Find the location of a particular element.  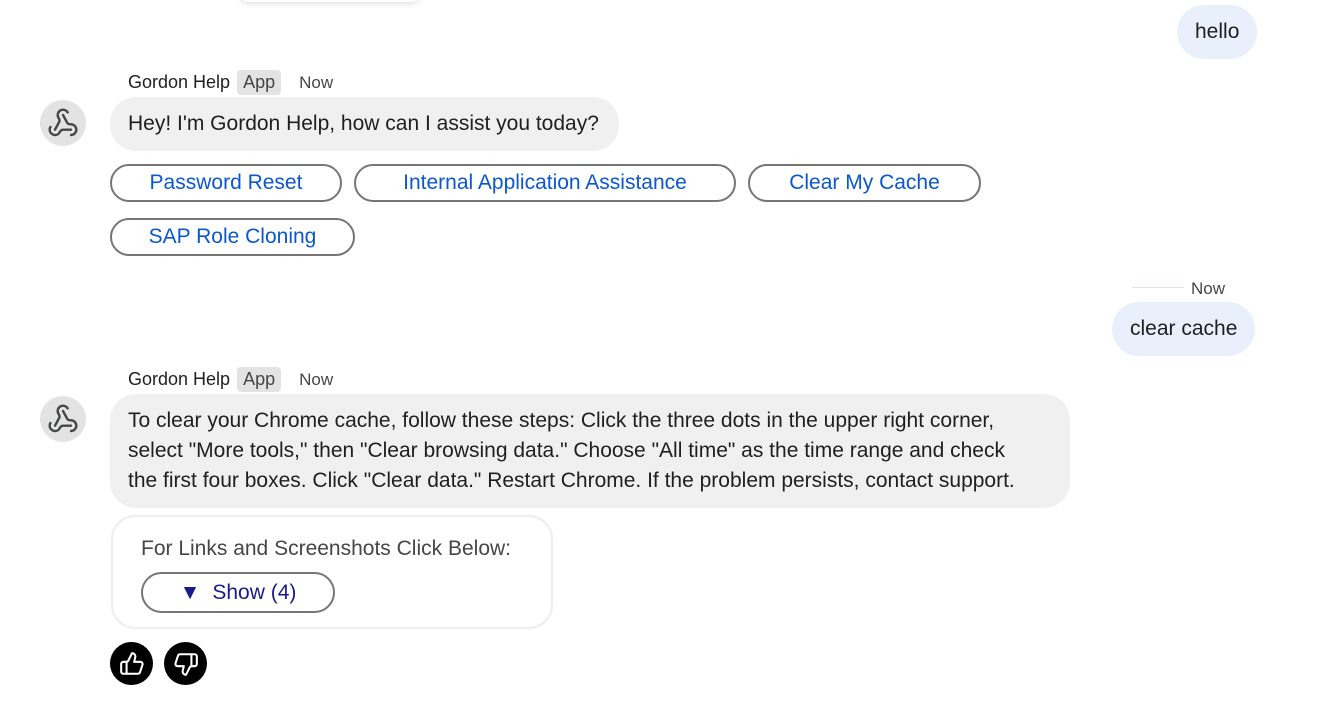

thumbs-up-icon is located at coordinates (131, 663).